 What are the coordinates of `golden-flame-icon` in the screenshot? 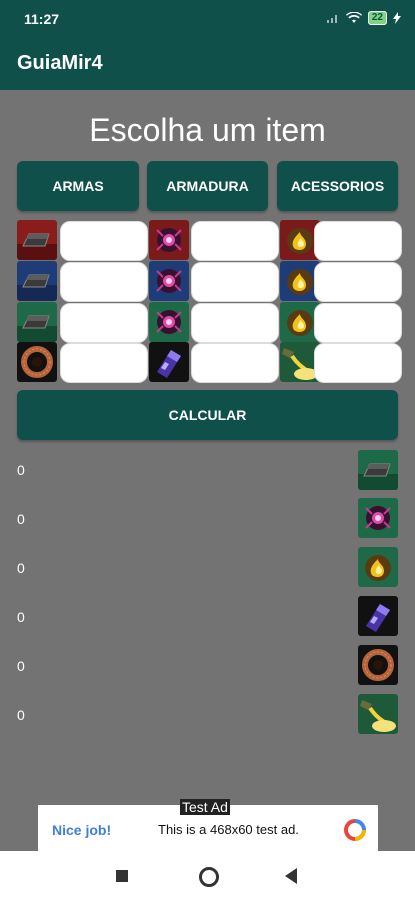 It's located at (378, 567).